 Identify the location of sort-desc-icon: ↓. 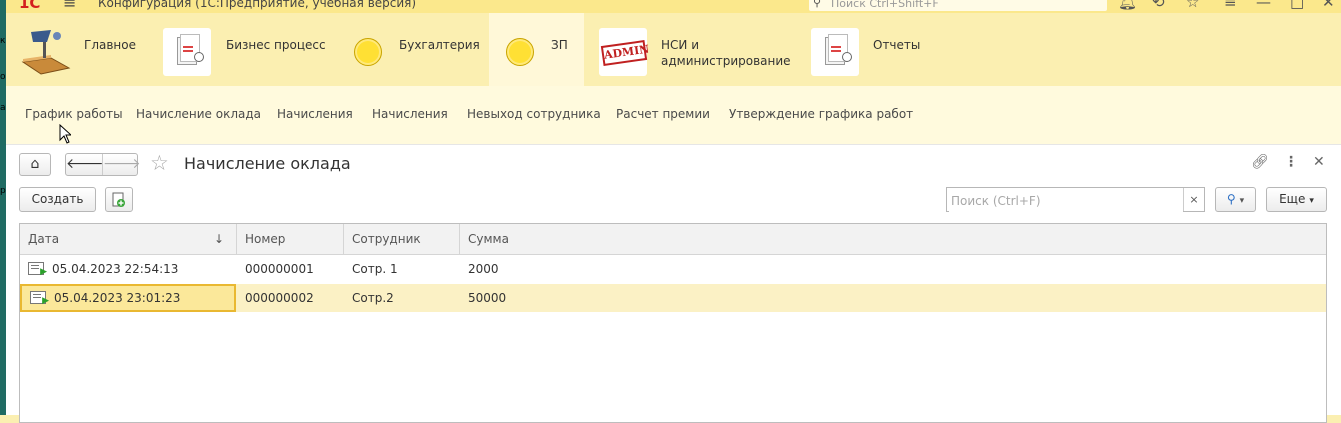
(218, 239).